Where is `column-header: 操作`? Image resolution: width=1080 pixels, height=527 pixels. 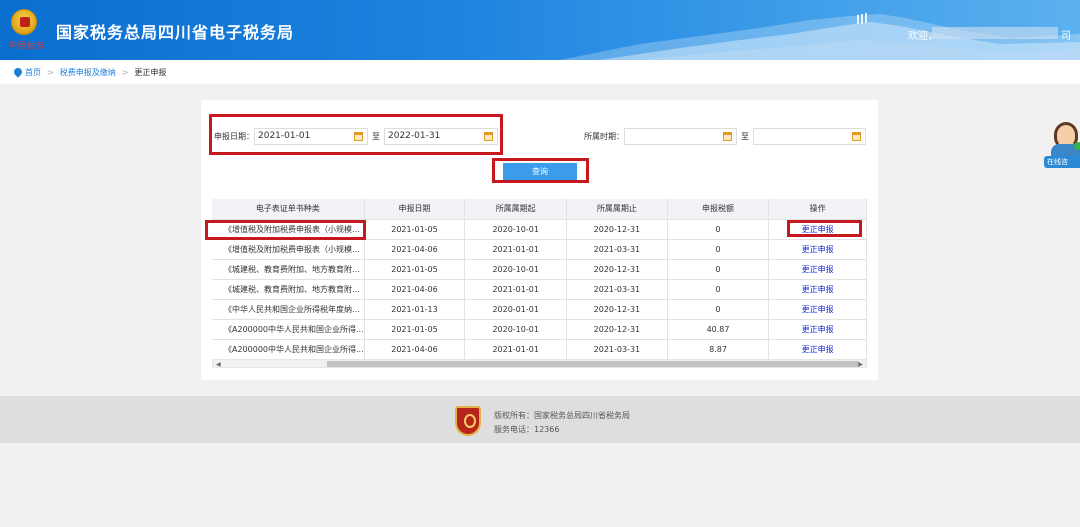
column-header: 操作 is located at coordinates (817, 209).